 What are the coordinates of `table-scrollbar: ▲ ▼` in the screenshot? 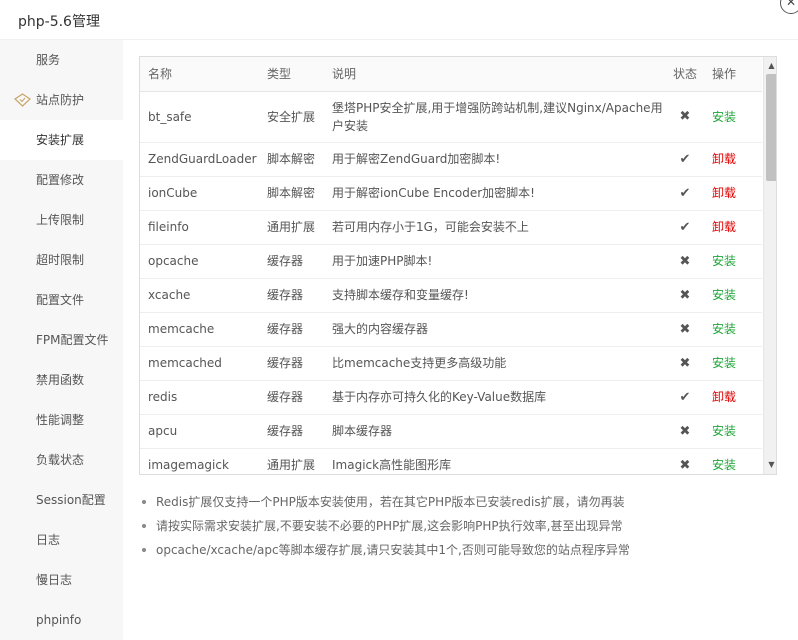 It's located at (769, 265).